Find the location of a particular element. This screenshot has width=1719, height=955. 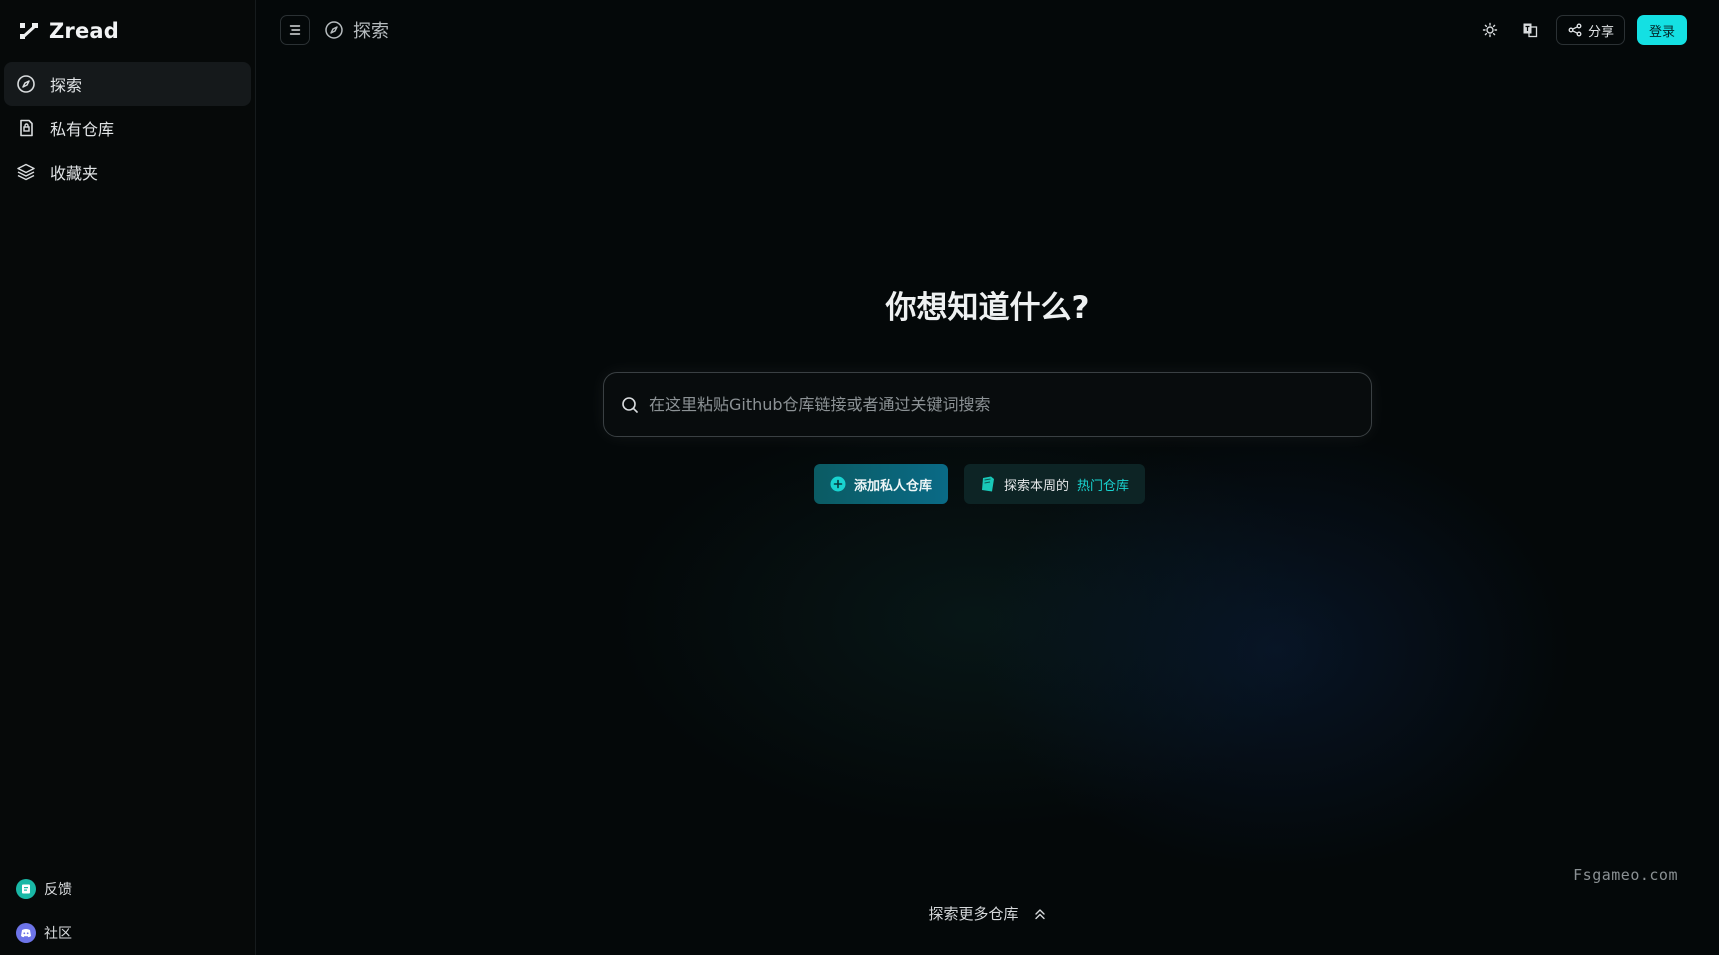

book-icon is located at coordinates (988, 484).